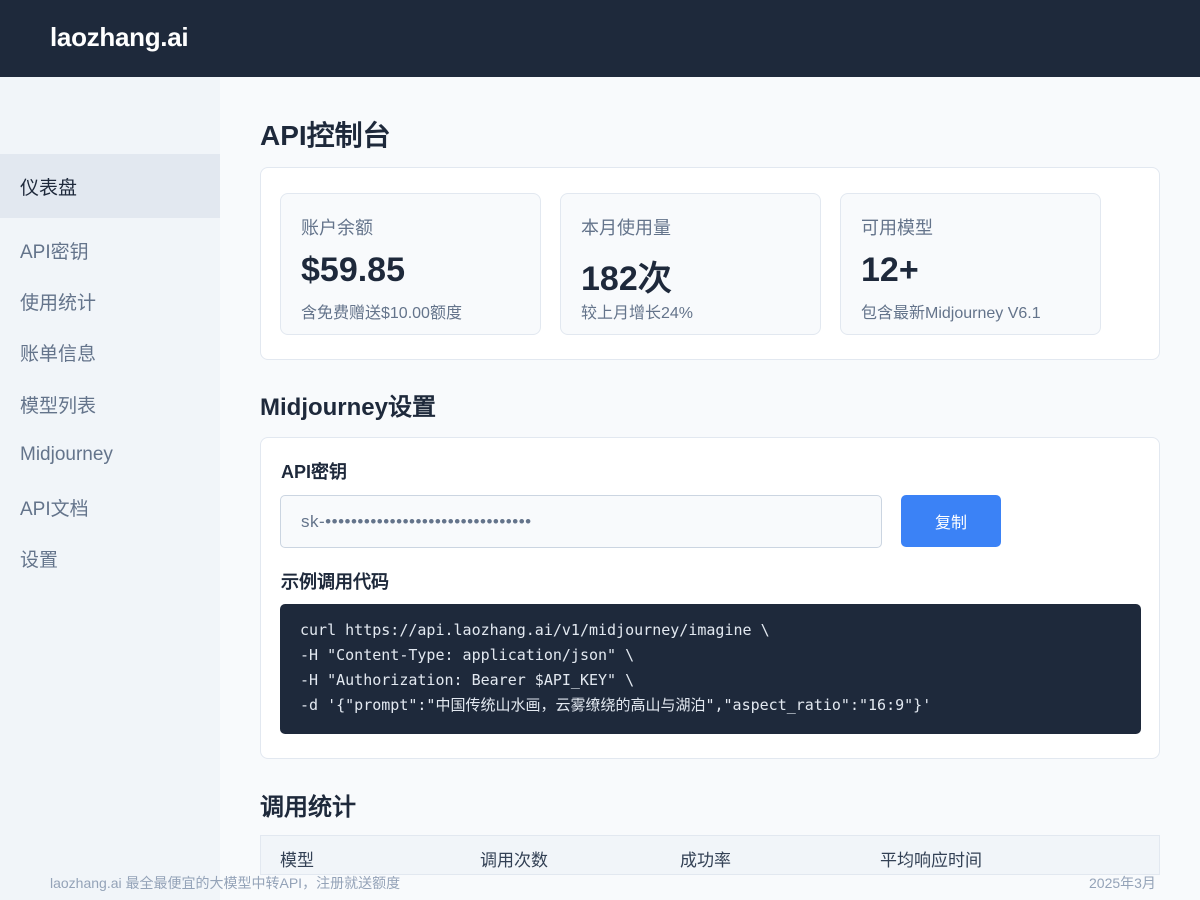  I want to click on column-header-model: 模型, so click(297, 858).